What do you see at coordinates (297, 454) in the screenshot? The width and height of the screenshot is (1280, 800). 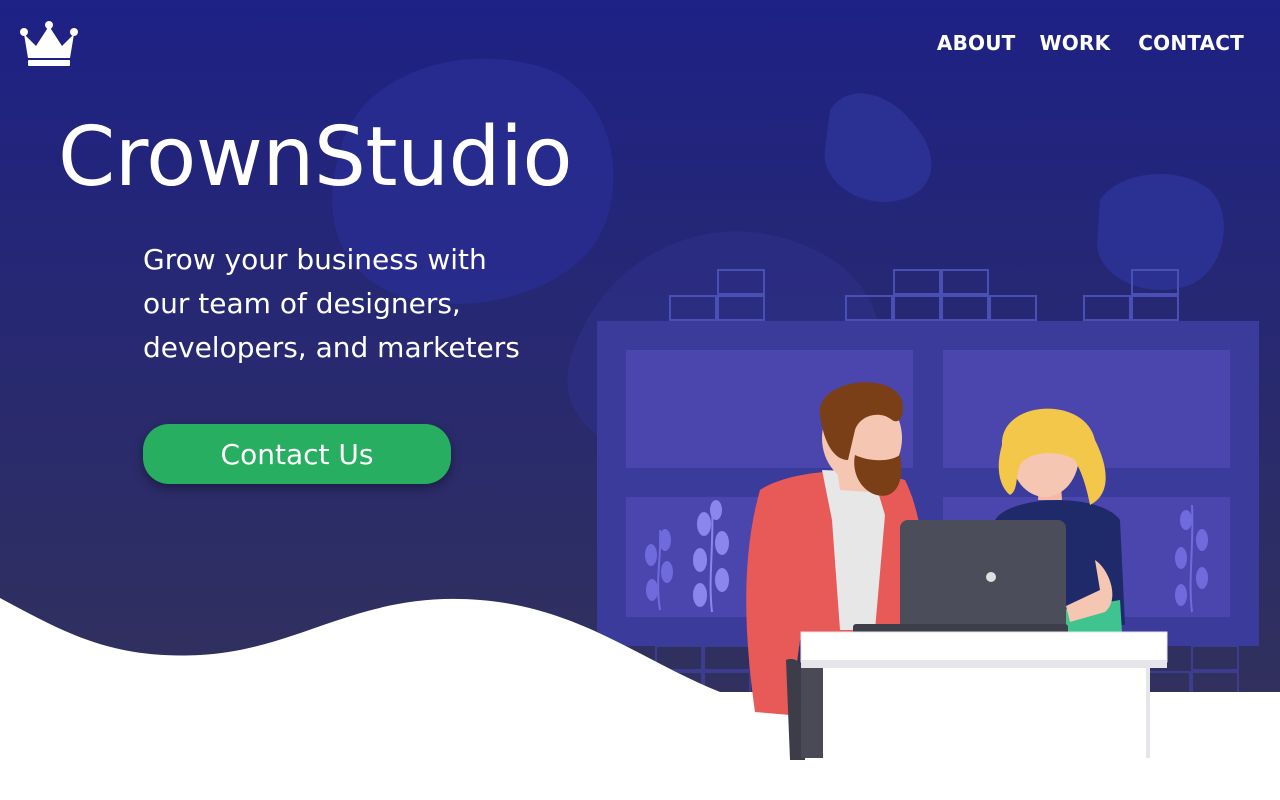 I see `contact-us-button: Contact Us` at bounding box center [297, 454].